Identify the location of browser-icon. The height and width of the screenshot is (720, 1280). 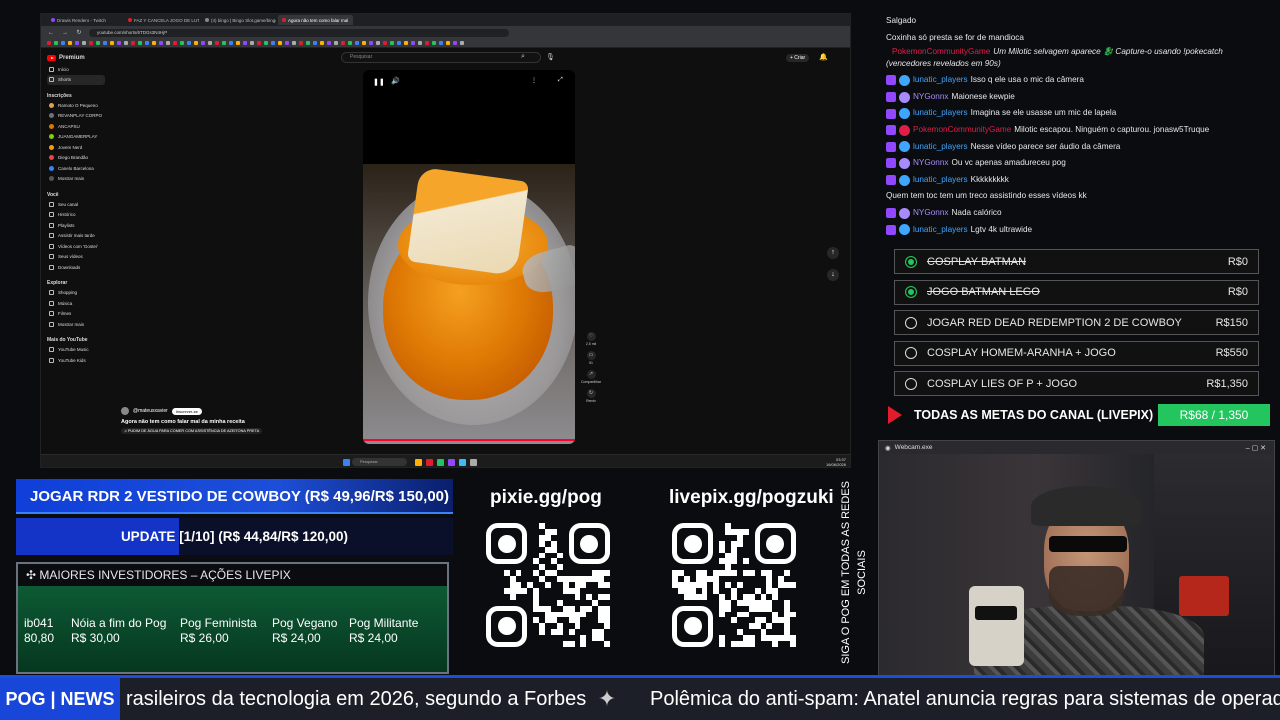
(440, 462).